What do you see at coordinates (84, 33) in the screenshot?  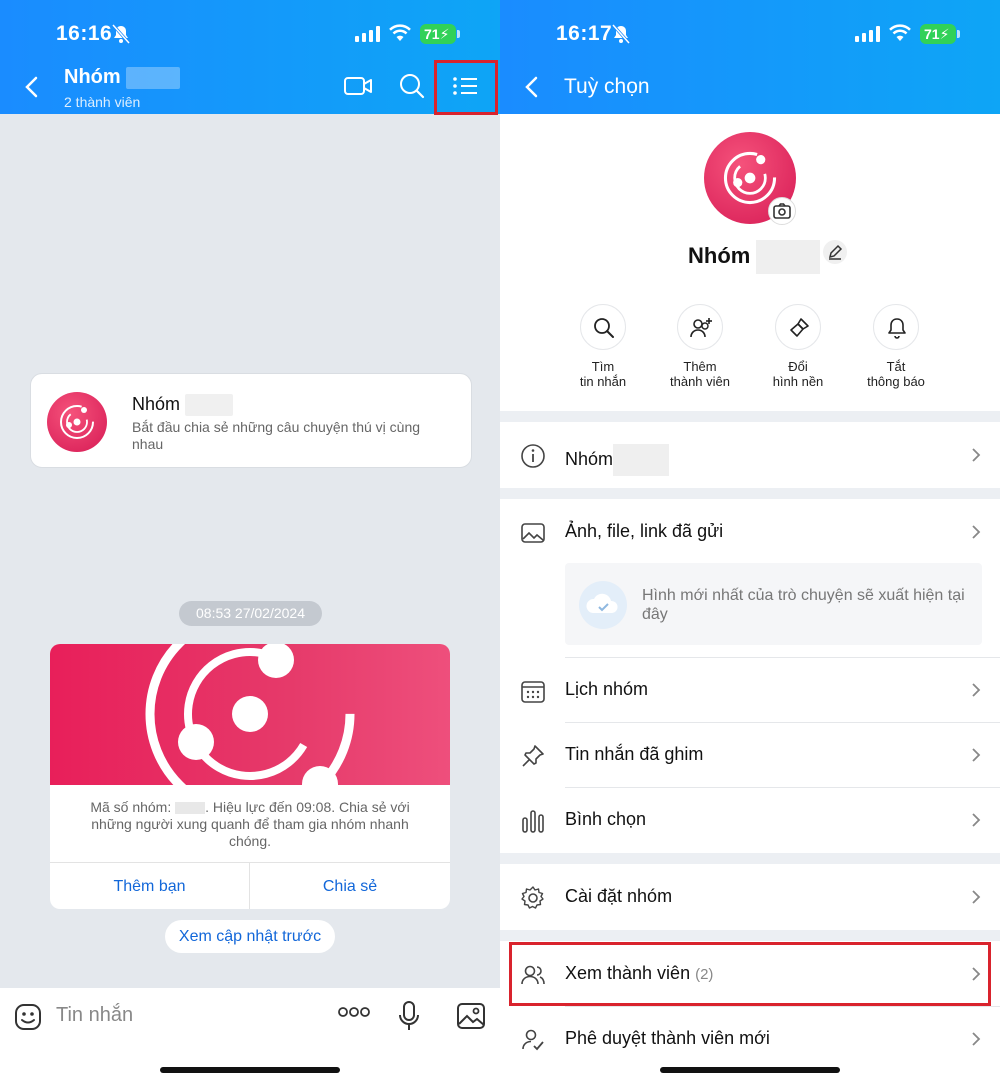 I see `status-time: 16:16` at bounding box center [84, 33].